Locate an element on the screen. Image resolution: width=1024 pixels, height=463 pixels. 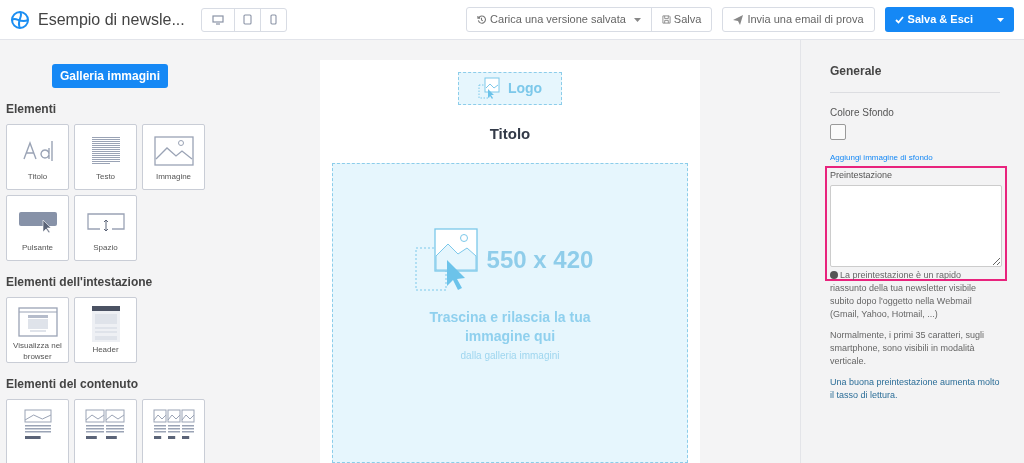
browser-window-icon is located at coordinates (37, 322).